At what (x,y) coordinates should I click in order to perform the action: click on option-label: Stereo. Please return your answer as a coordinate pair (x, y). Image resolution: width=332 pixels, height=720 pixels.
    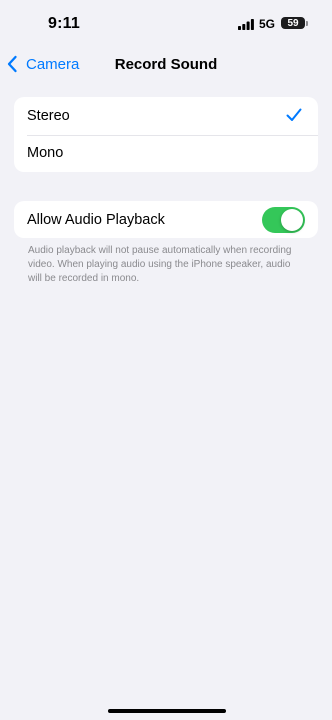
    Looking at the image, I should click on (48, 115).